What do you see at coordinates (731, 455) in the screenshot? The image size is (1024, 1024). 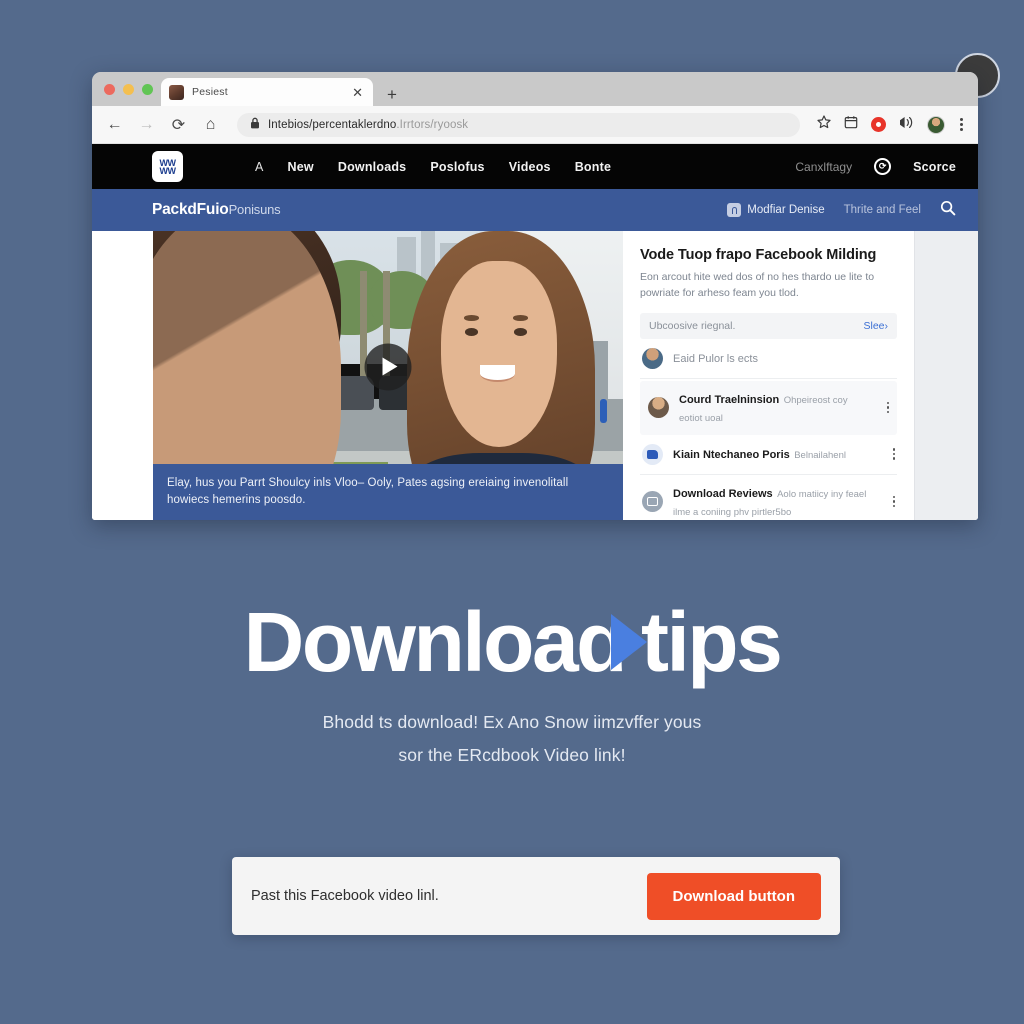 I see `list-item-title: Kiain Ntechaneo Poris` at bounding box center [731, 455].